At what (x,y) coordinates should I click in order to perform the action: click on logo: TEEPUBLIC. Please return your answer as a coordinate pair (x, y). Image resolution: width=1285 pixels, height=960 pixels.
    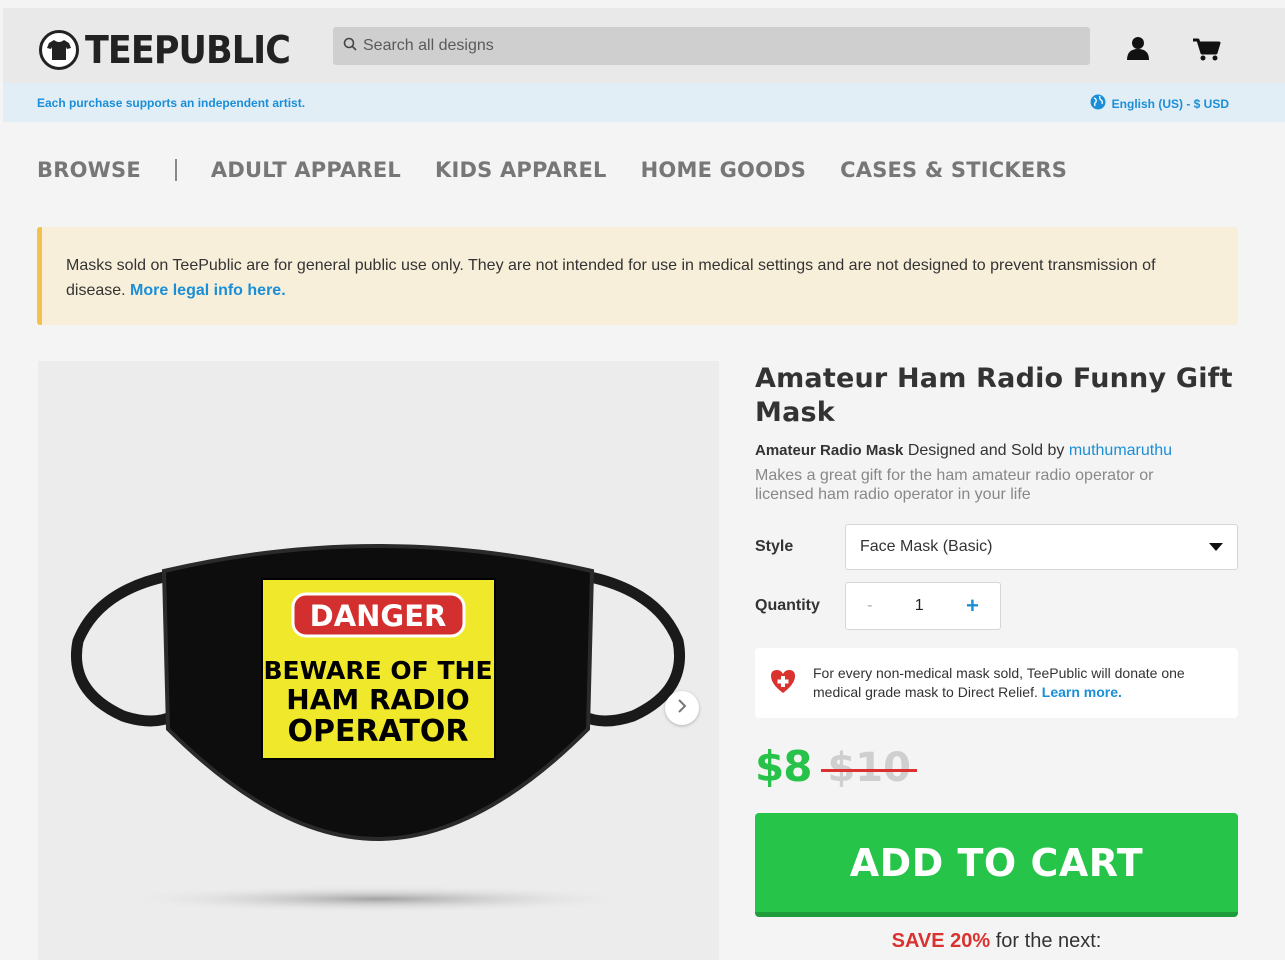
    Looking at the image, I should click on (173, 50).